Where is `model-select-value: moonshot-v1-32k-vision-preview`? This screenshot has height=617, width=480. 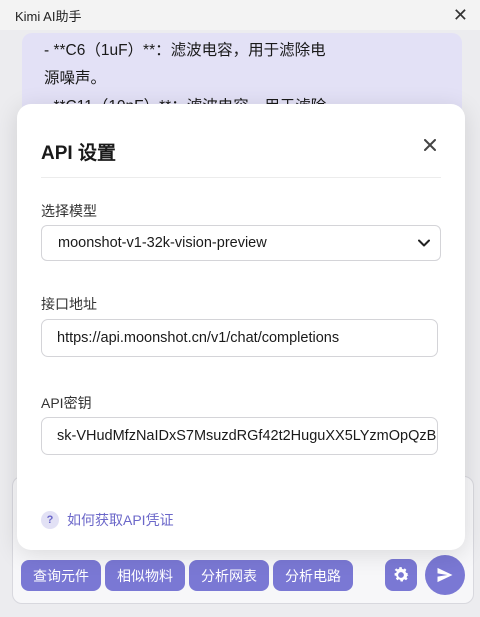
model-select-value: moonshot-v1-32k-vision-preview is located at coordinates (162, 243).